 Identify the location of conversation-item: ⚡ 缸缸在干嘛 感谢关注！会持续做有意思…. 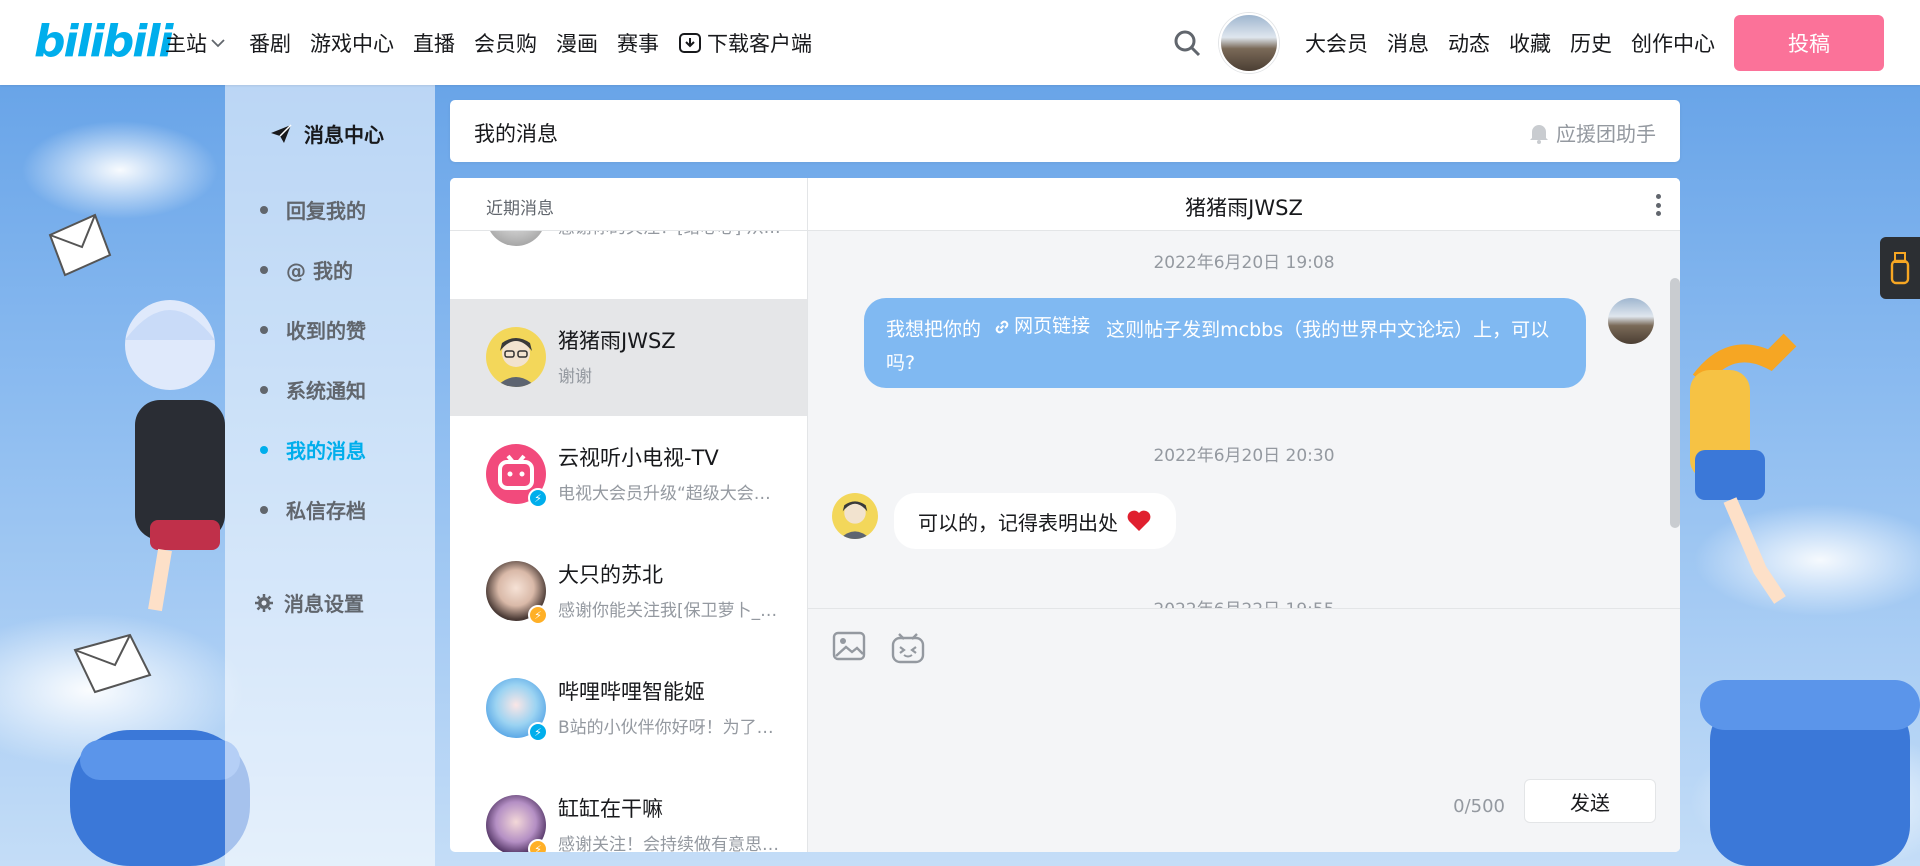
(628, 809).